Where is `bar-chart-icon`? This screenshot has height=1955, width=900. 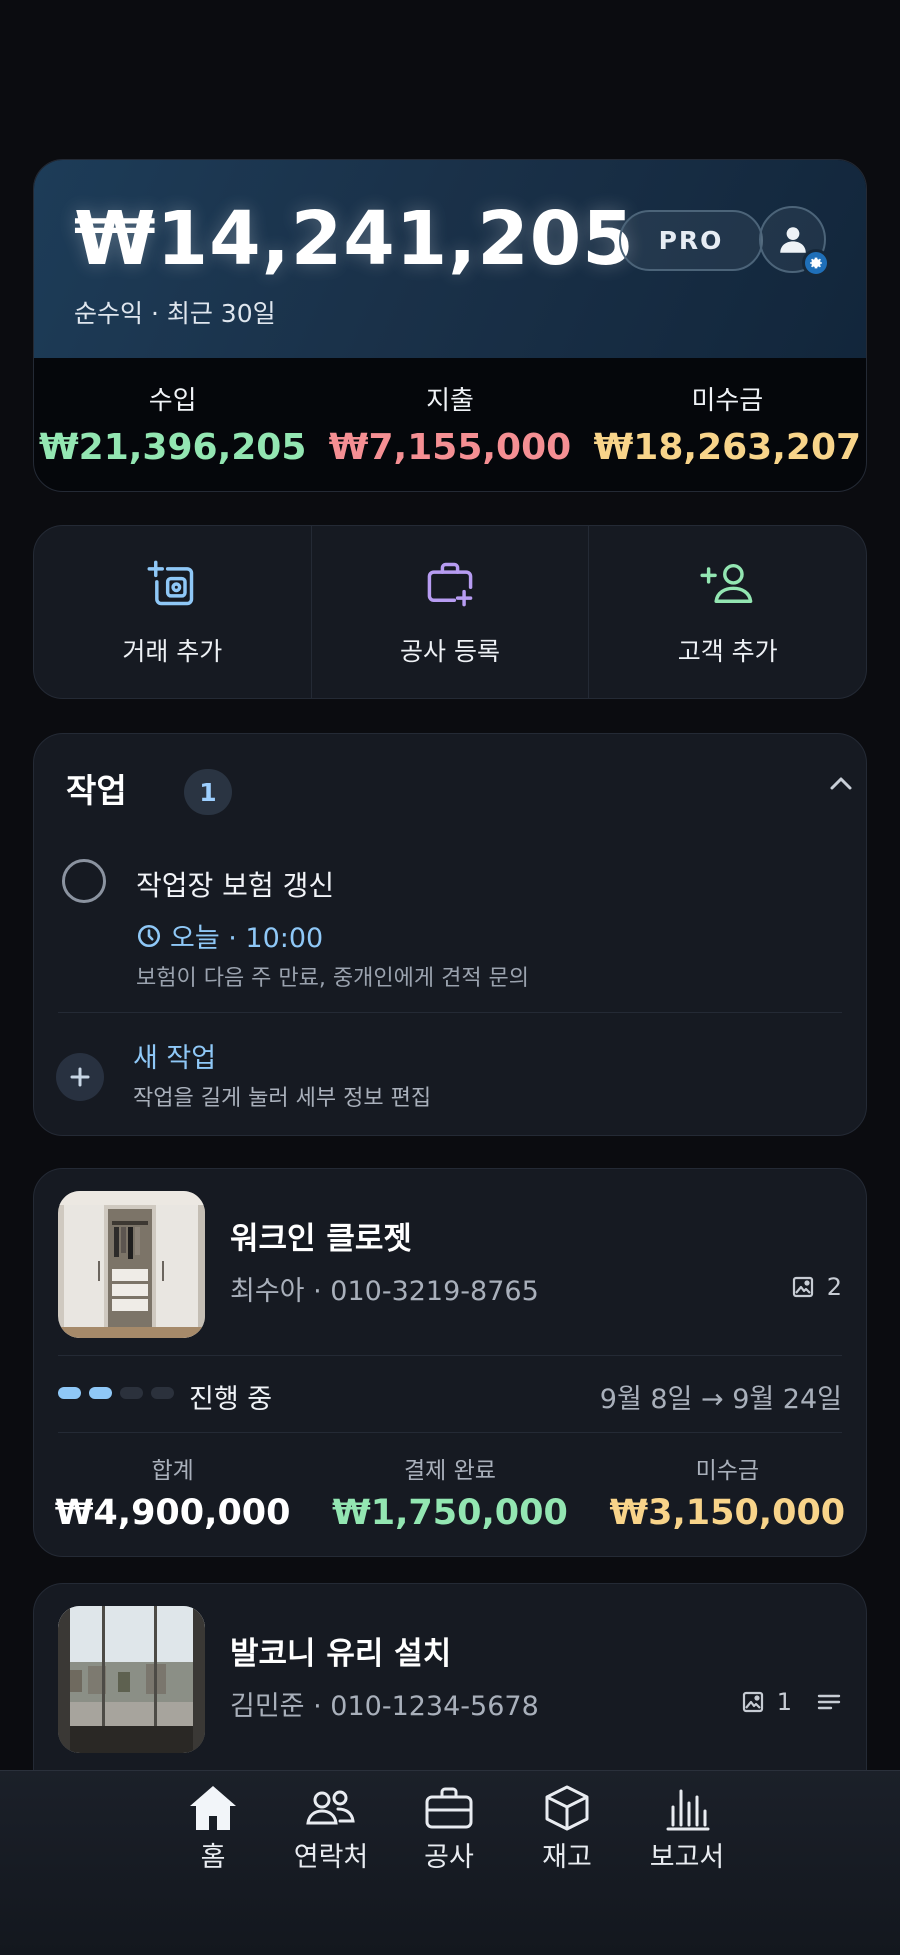
bar-chart-icon is located at coordinates (688, 1810).